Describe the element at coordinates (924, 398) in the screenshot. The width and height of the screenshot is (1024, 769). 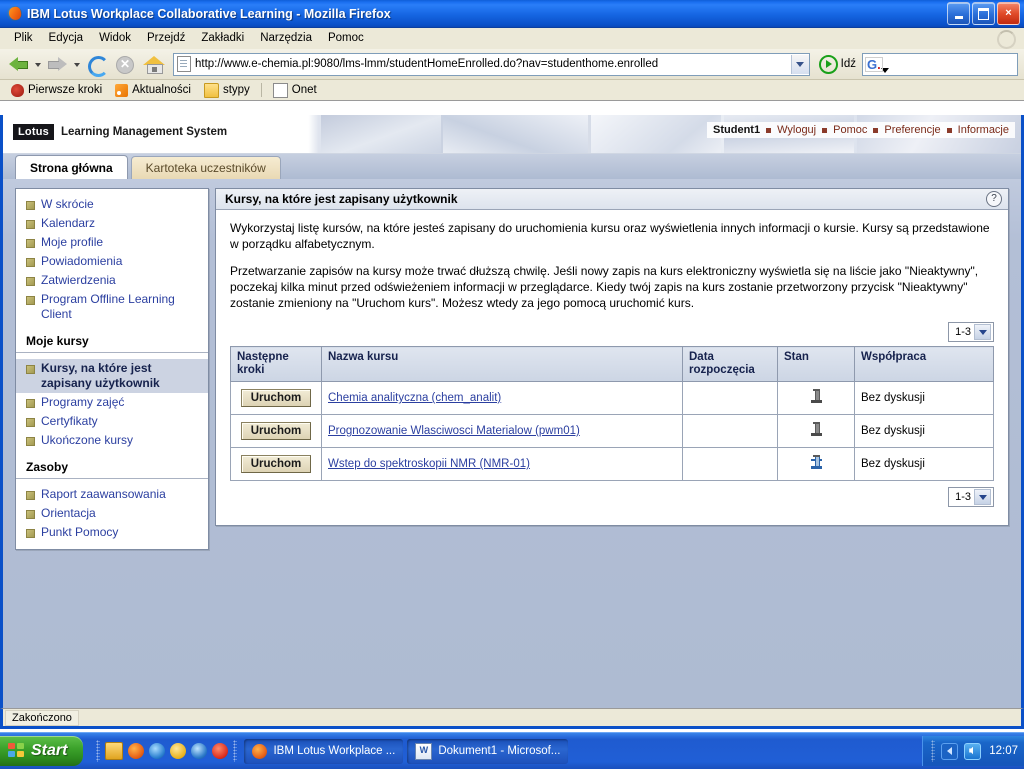
I see `cell-collaboration: Bez dyskusji` at that location.